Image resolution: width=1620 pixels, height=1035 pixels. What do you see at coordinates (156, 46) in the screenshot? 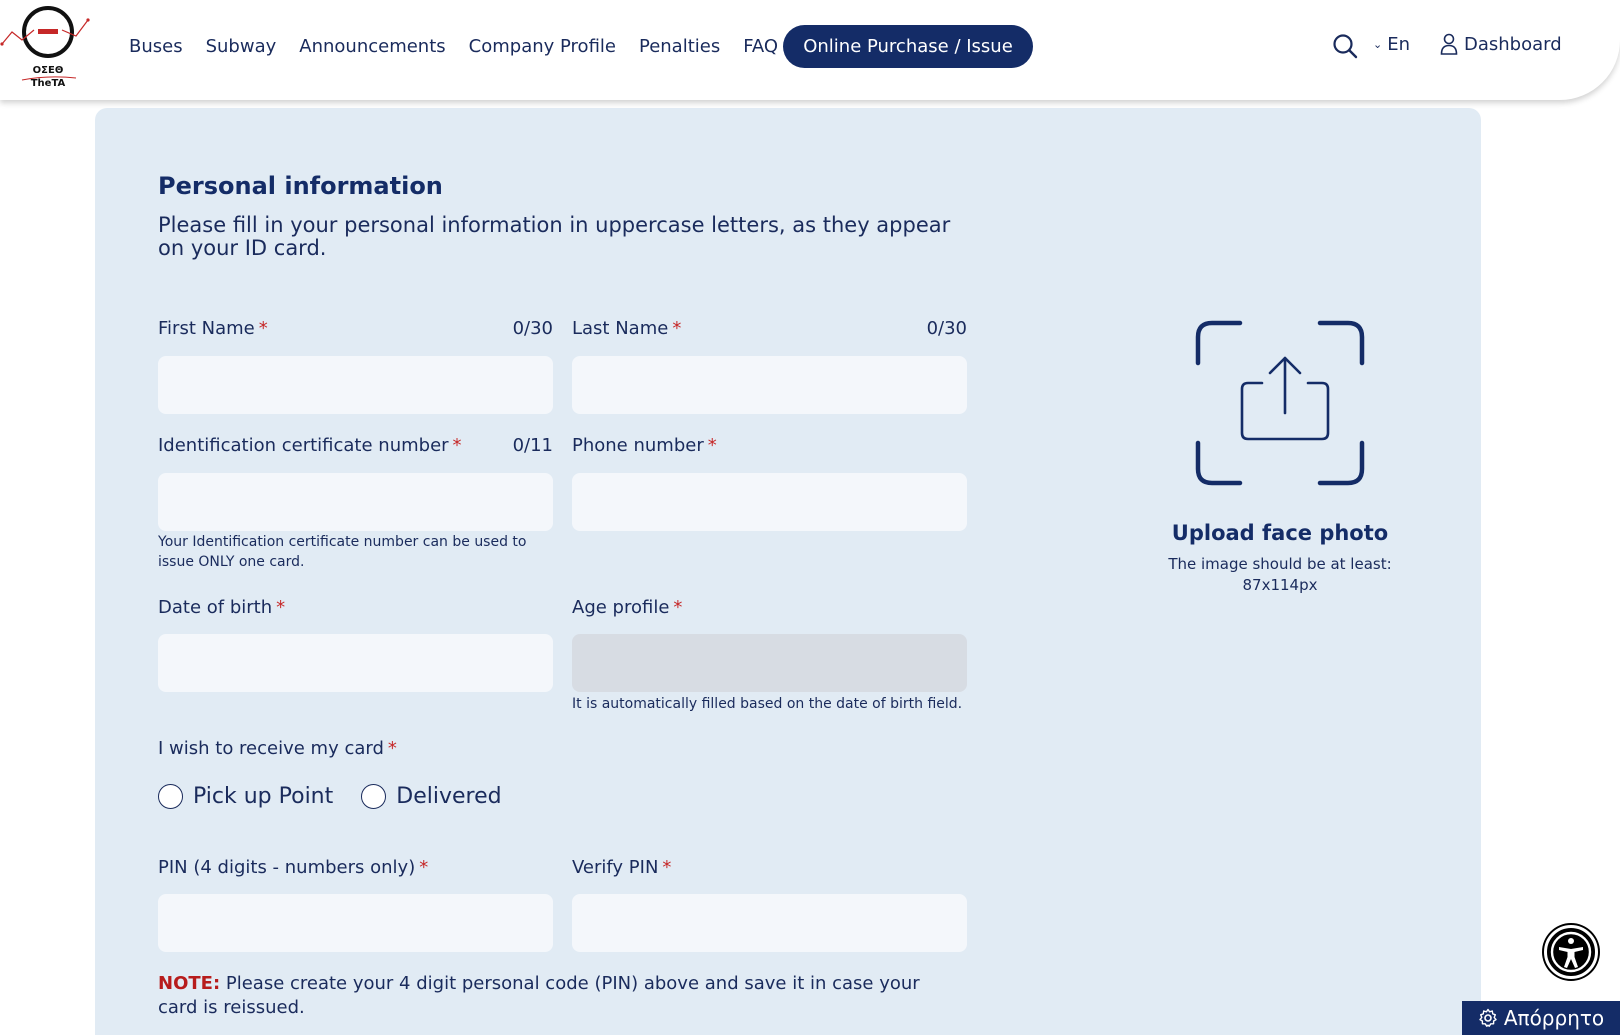
I see `nav-buses: Buses` at bounding box center [156, 46].